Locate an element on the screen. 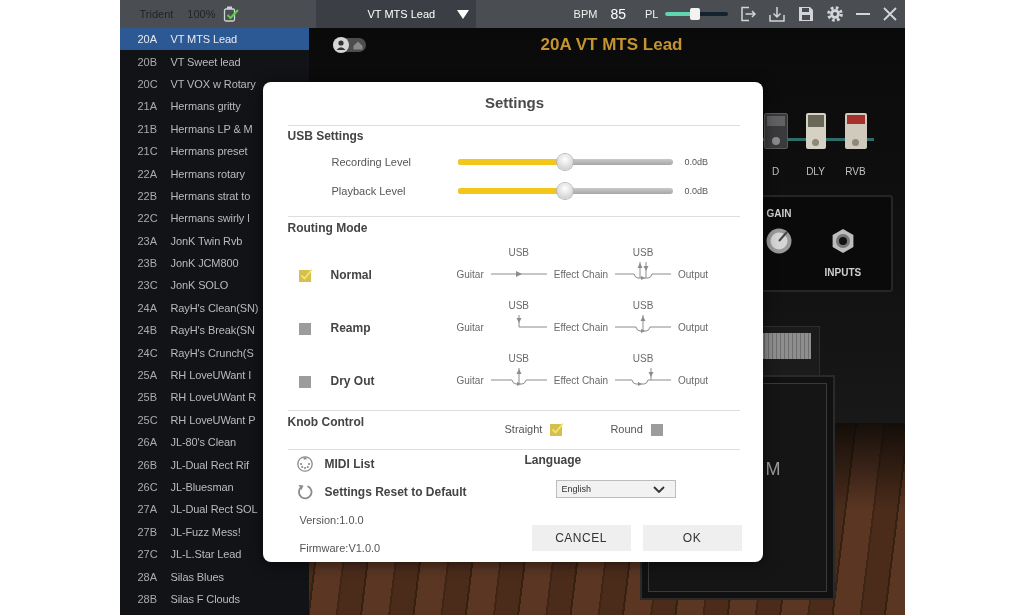 Image resolution: width=1024 pixels, height=615 pixels. preset-name: JL-80's Clean is located at coordinates (203, 442).